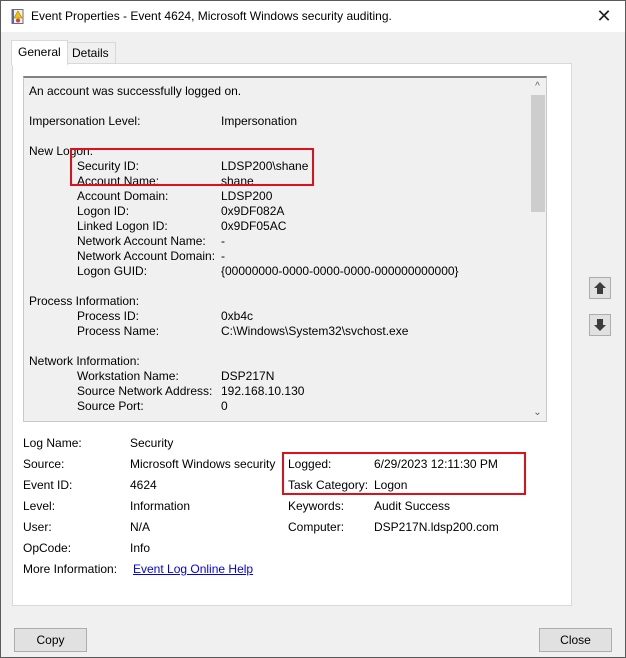 The width and height of the screenshot is (626, 658). I want to click on scrollbar-thumb, so click(538, 153).